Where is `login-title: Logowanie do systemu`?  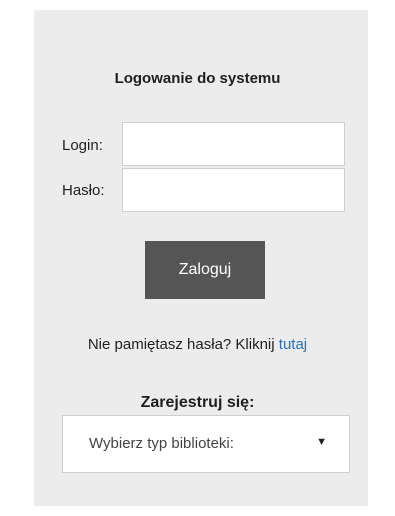 login-title: Logowanie do systemu is located at coordinates (197, 78).